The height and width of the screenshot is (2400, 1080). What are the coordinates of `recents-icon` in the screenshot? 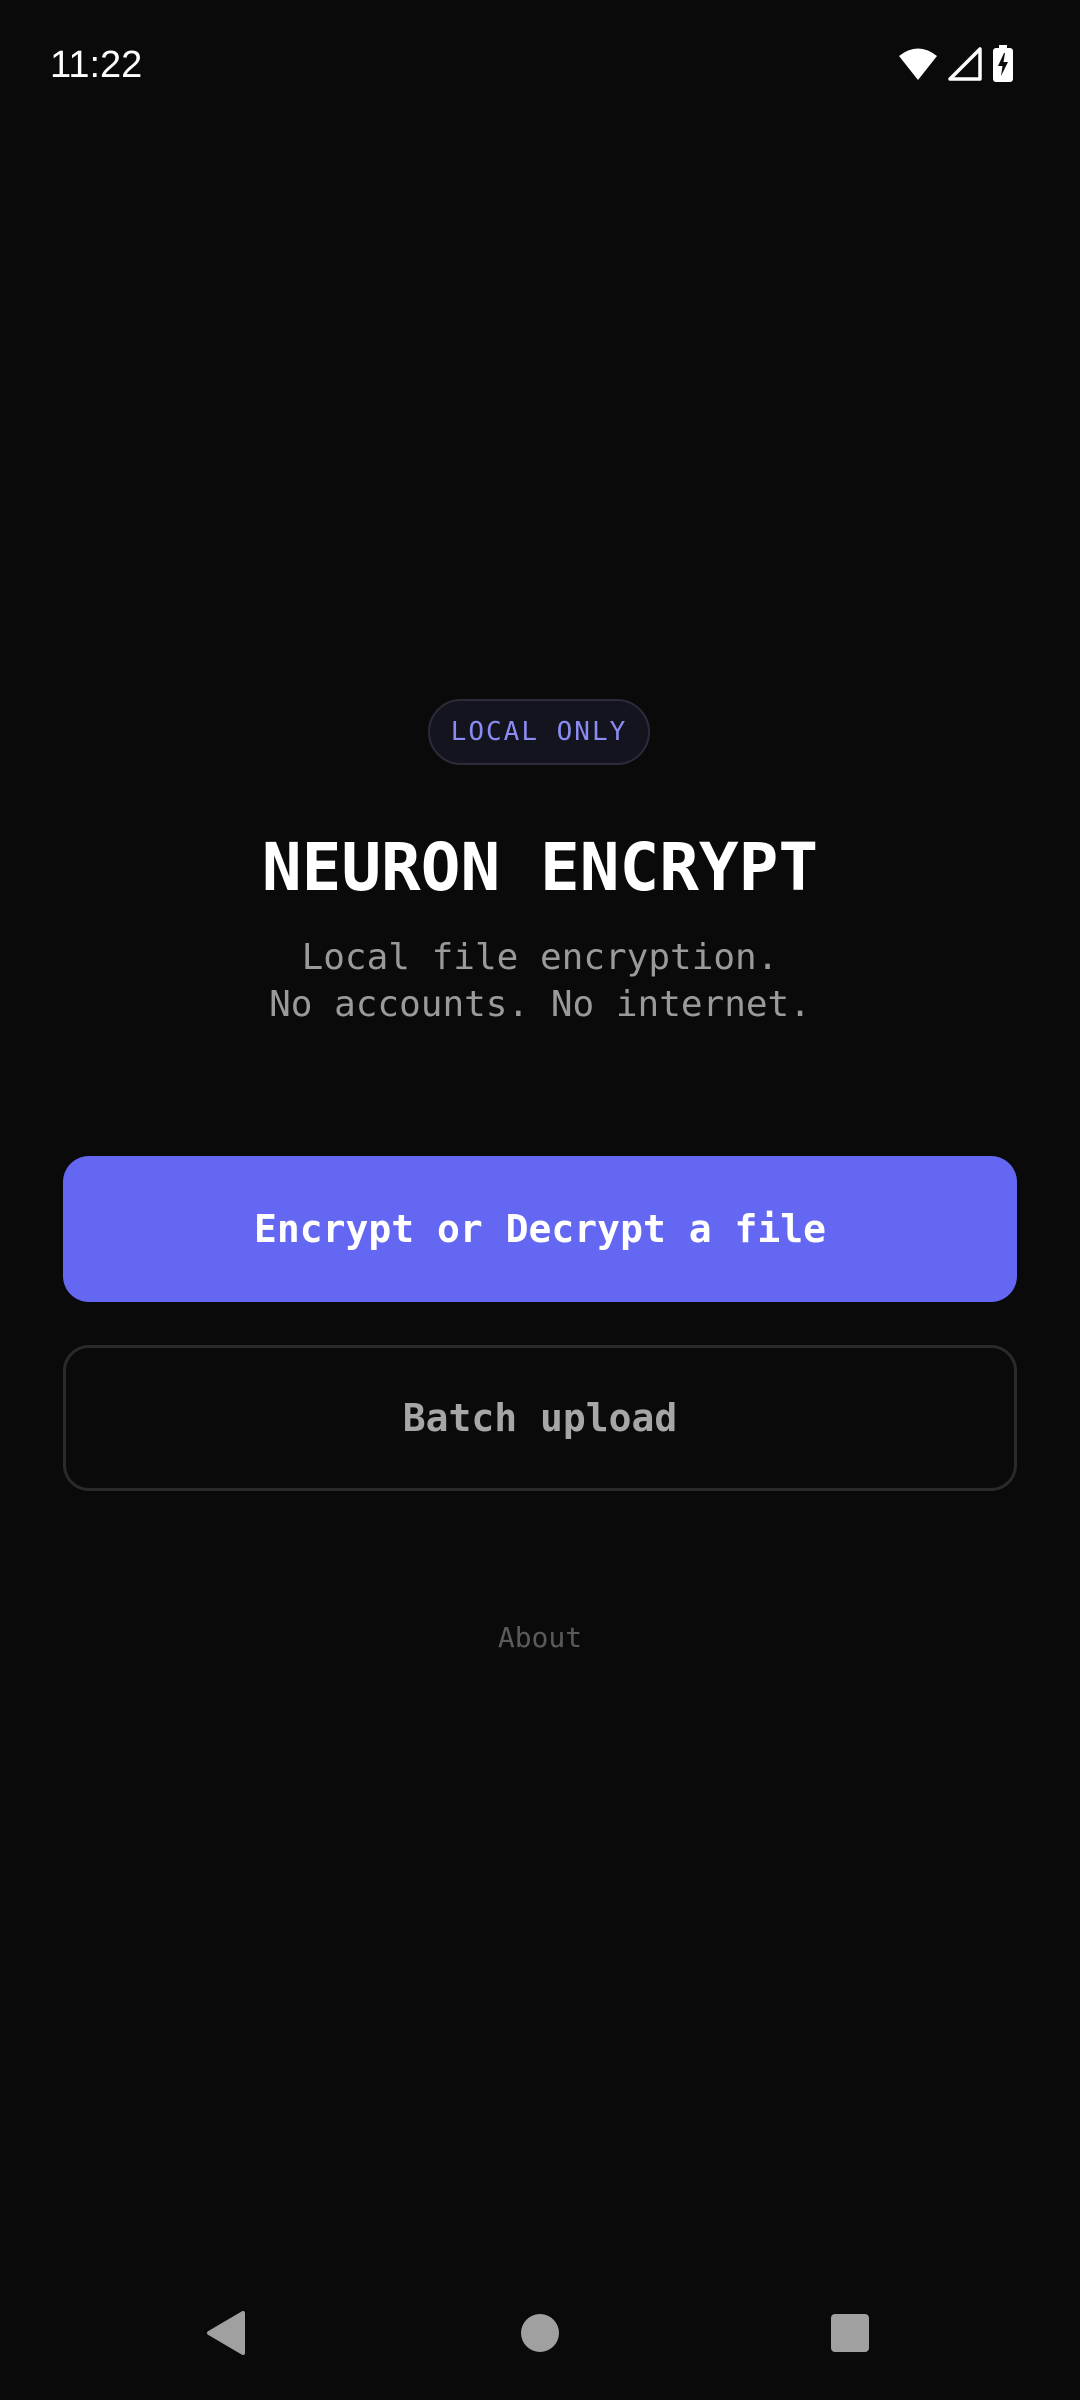 It's located at (850, 2335).